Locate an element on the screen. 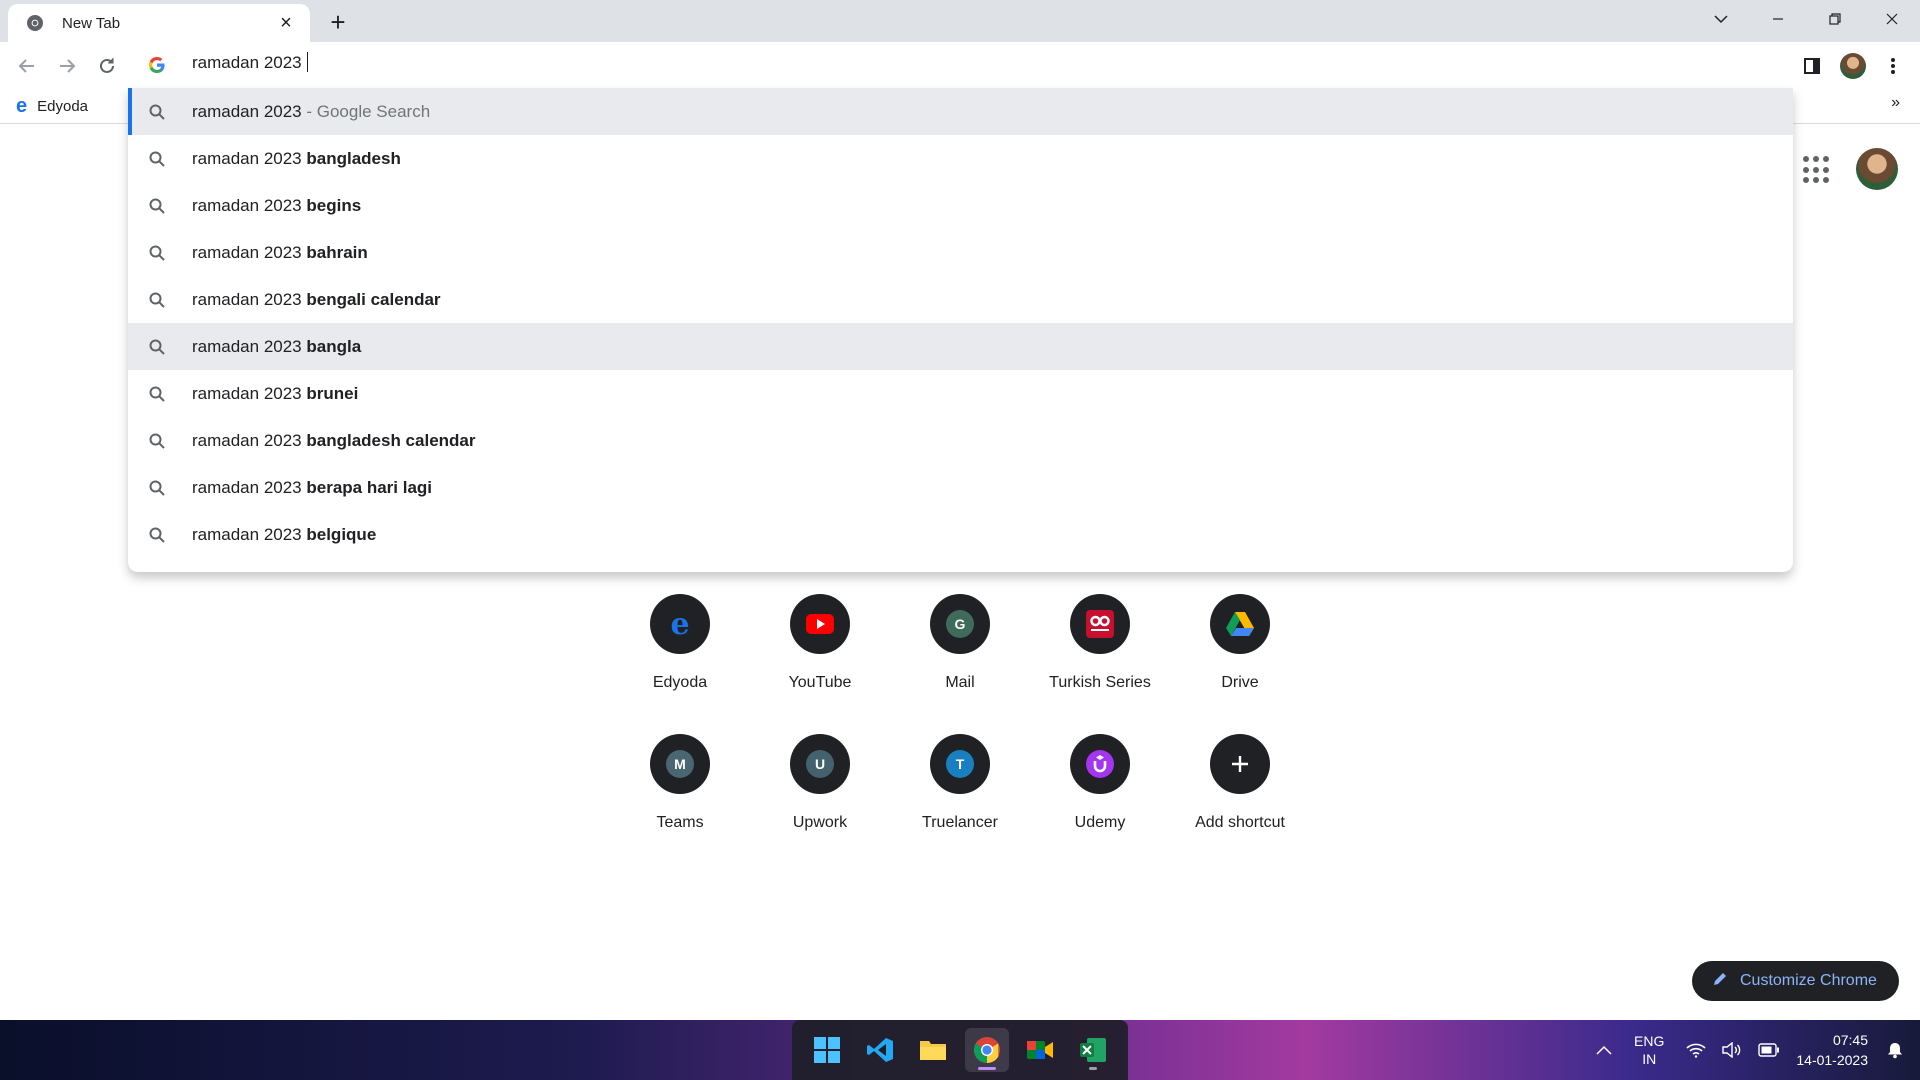 This screenshot has height=1080, width=1920. customize-chrome-label: Customize Chrome is located at coordinates (1808, 980).